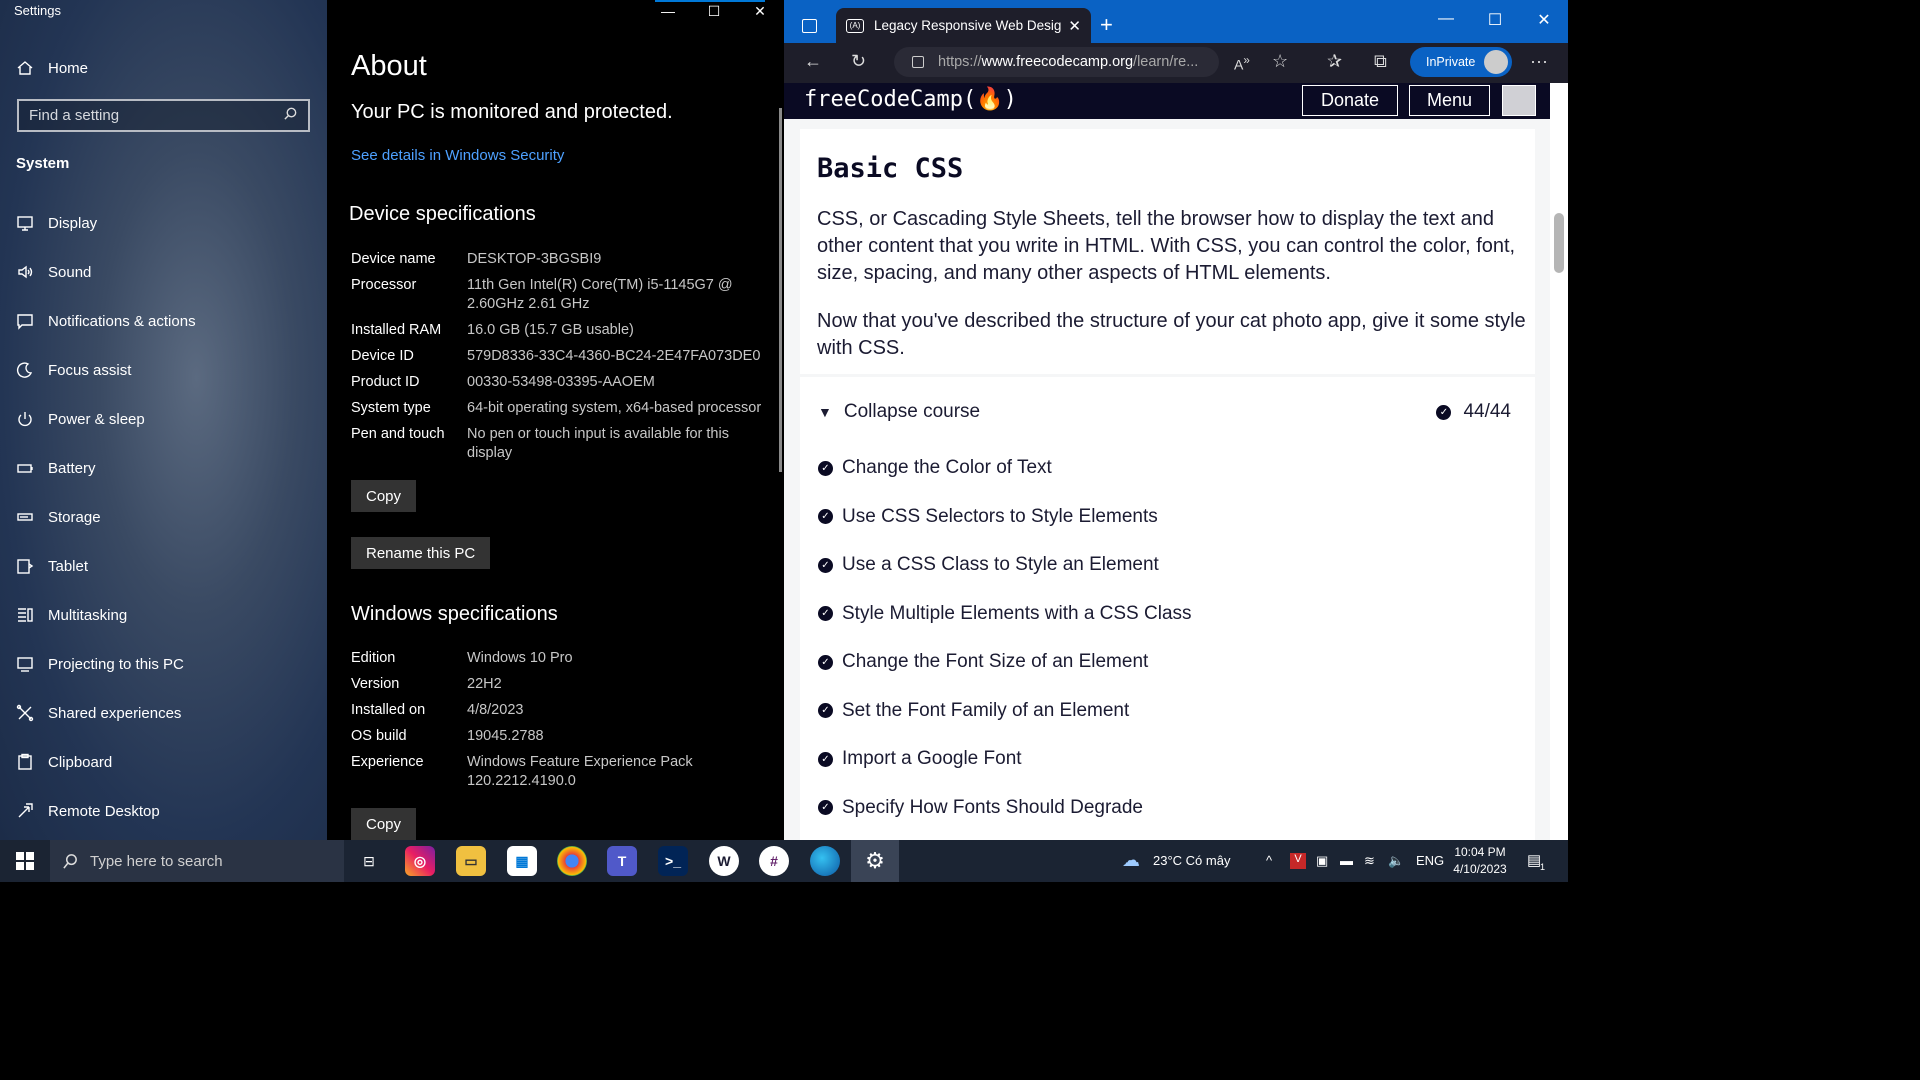  What do you see at coordinates (1446, 19) in the screenshot?
I see `browser-minimize-button: —` at bounding box center [1446, 19].